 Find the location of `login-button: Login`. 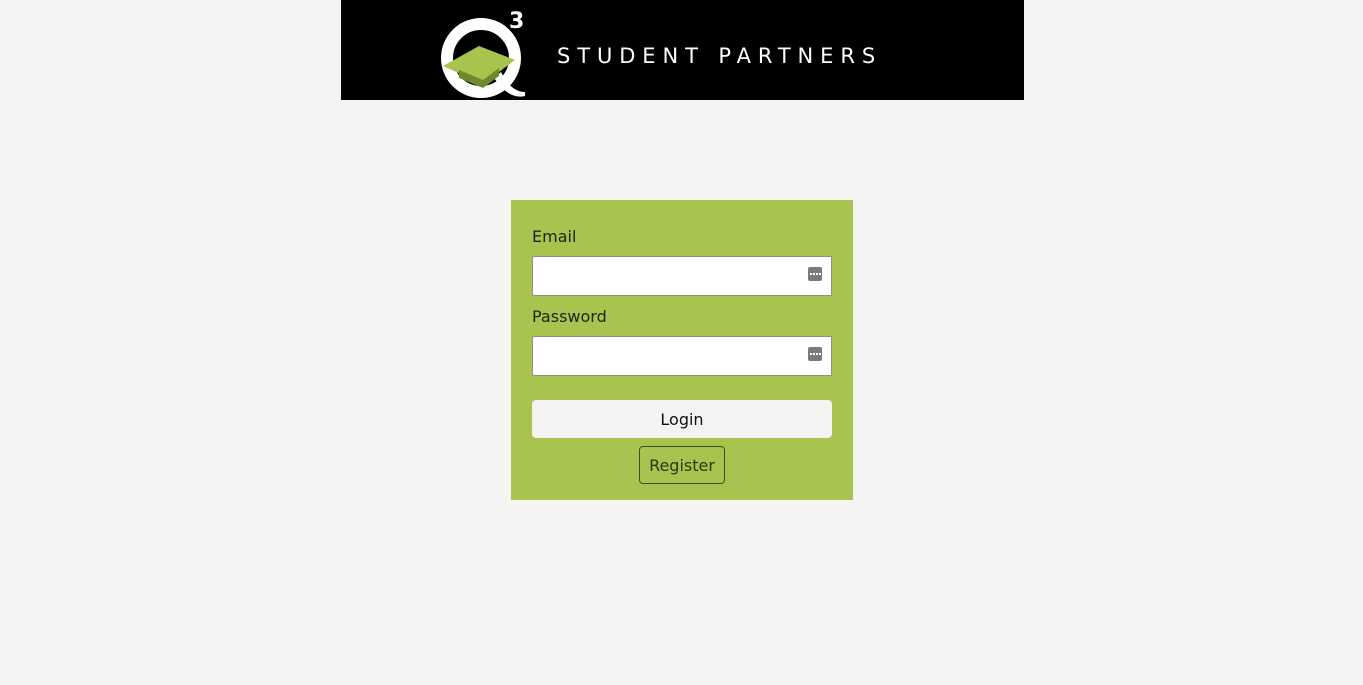

login-button: Login is located at coordinates (682, 419).